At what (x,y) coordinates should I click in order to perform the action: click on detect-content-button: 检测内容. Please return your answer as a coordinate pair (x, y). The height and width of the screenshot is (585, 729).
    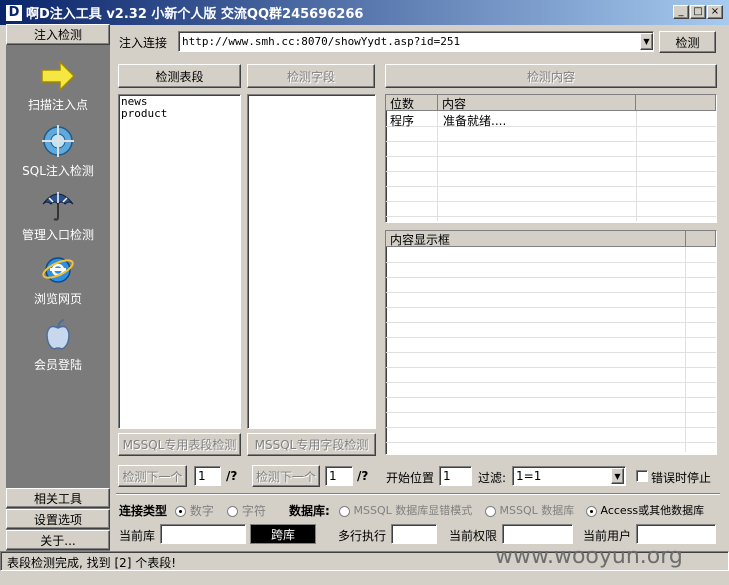
    Looking at the image, I should click on (551, 76).